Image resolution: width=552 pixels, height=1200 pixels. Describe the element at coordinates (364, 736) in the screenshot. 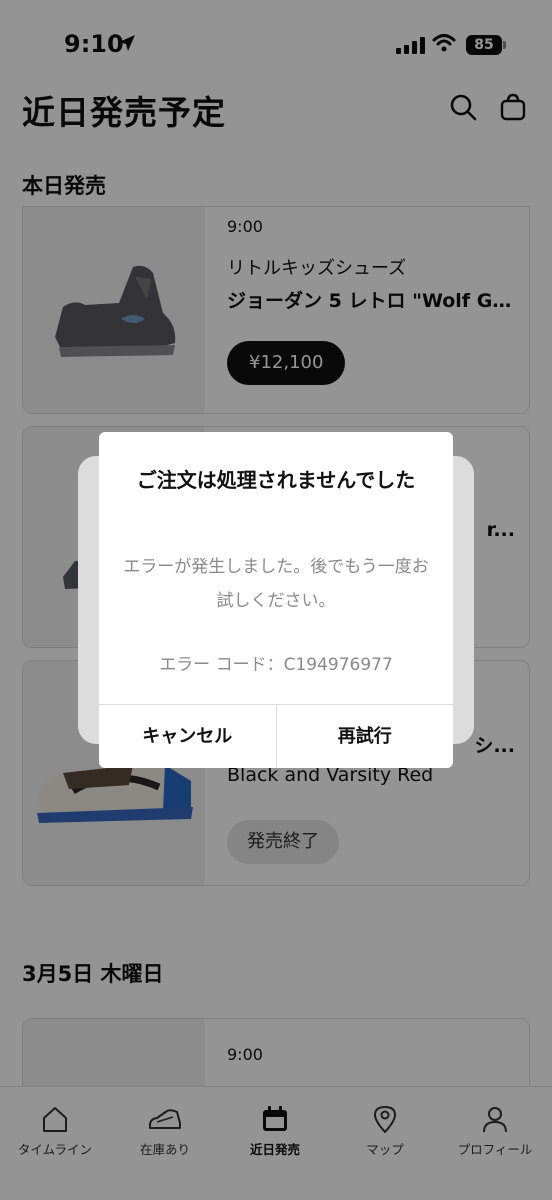

I see `retry-button: 再試行` at that location.